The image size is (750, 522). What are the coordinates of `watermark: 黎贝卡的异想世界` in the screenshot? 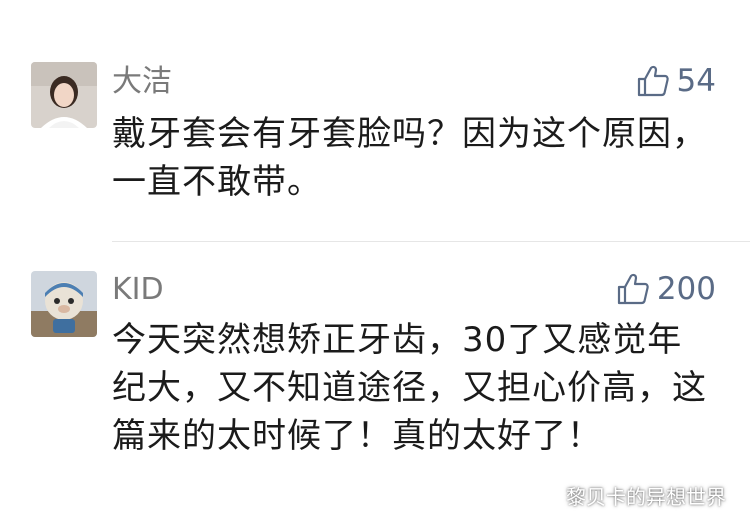 It's located at (631, 495).